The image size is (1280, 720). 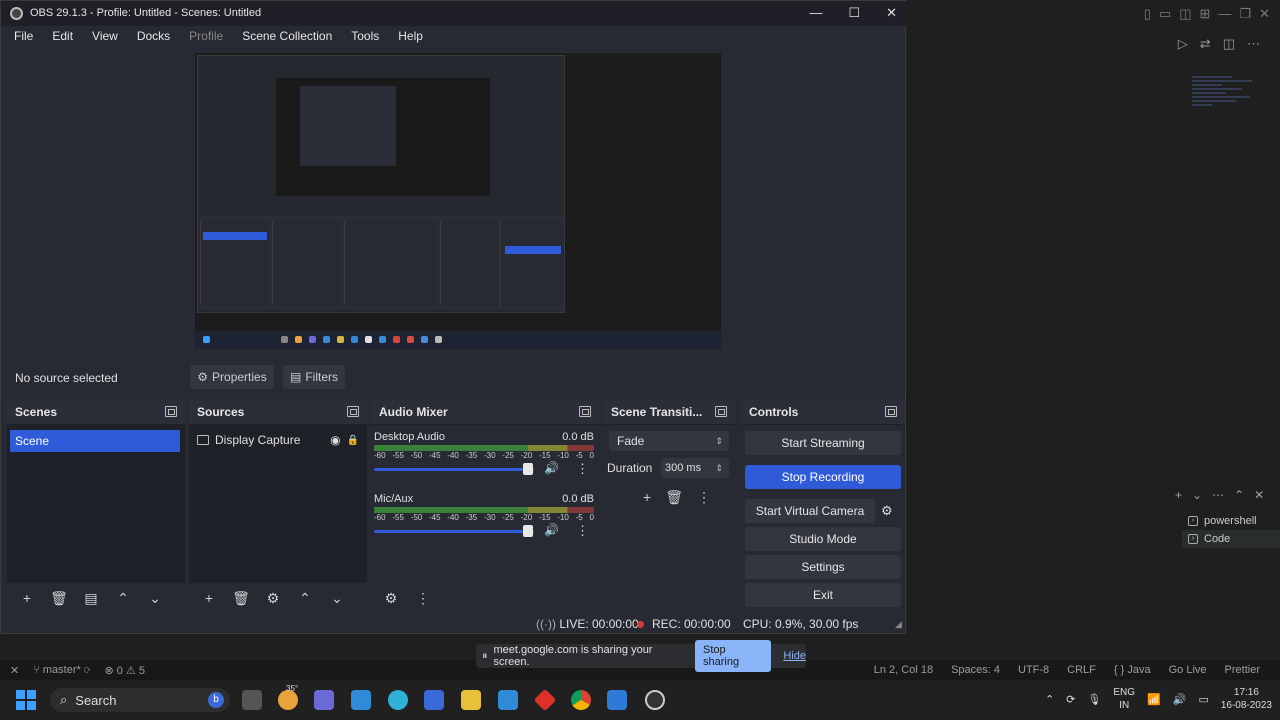 I want to click on hide-link: Hide, so click(x=794, y=656).